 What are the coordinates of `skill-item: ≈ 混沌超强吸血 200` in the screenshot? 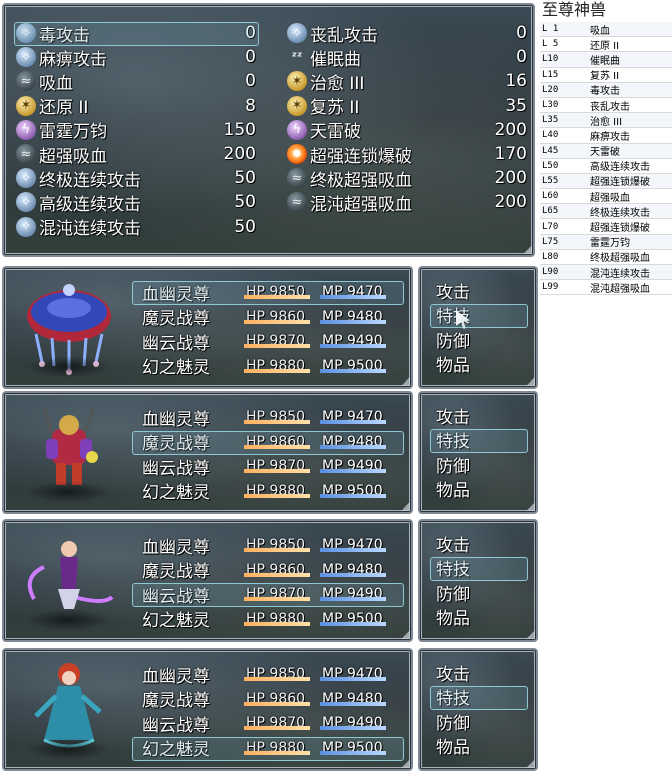 It's located at (407, 202).